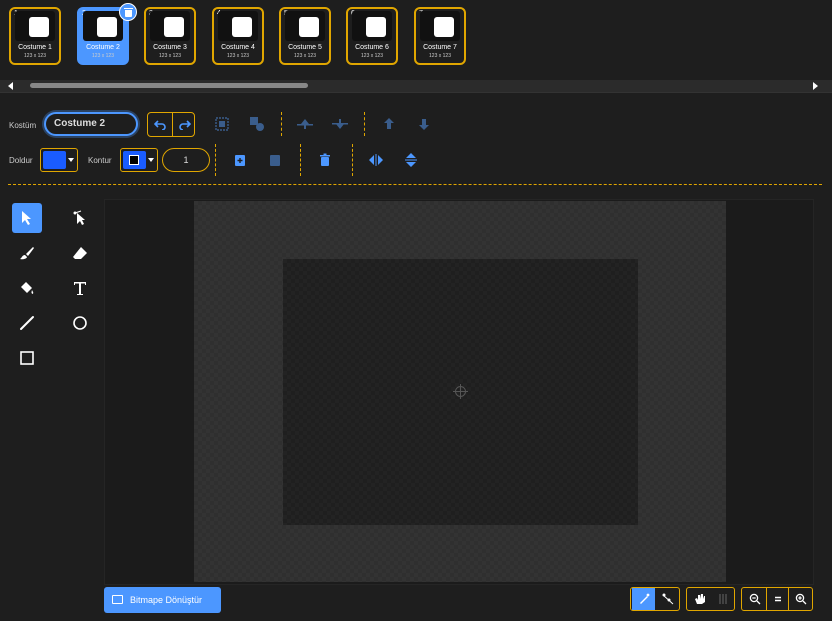  Describe the element at coordinates (160, 125) in the screenshot. I see `undo-icon` at that location.